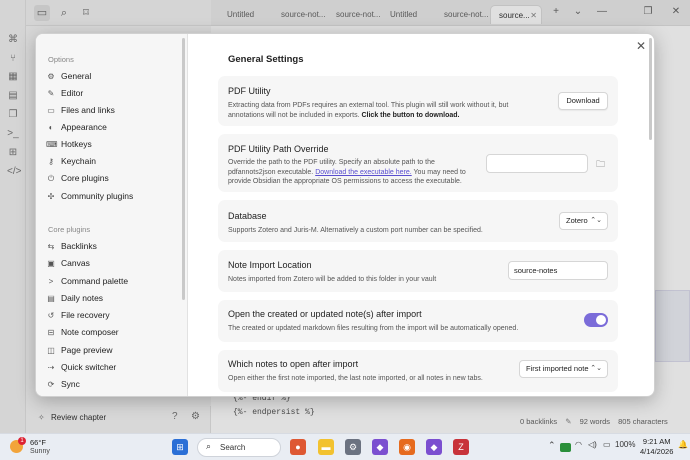 The image size is (690, 460). I want to click on folder-icon: ▭, so click(51, 110).